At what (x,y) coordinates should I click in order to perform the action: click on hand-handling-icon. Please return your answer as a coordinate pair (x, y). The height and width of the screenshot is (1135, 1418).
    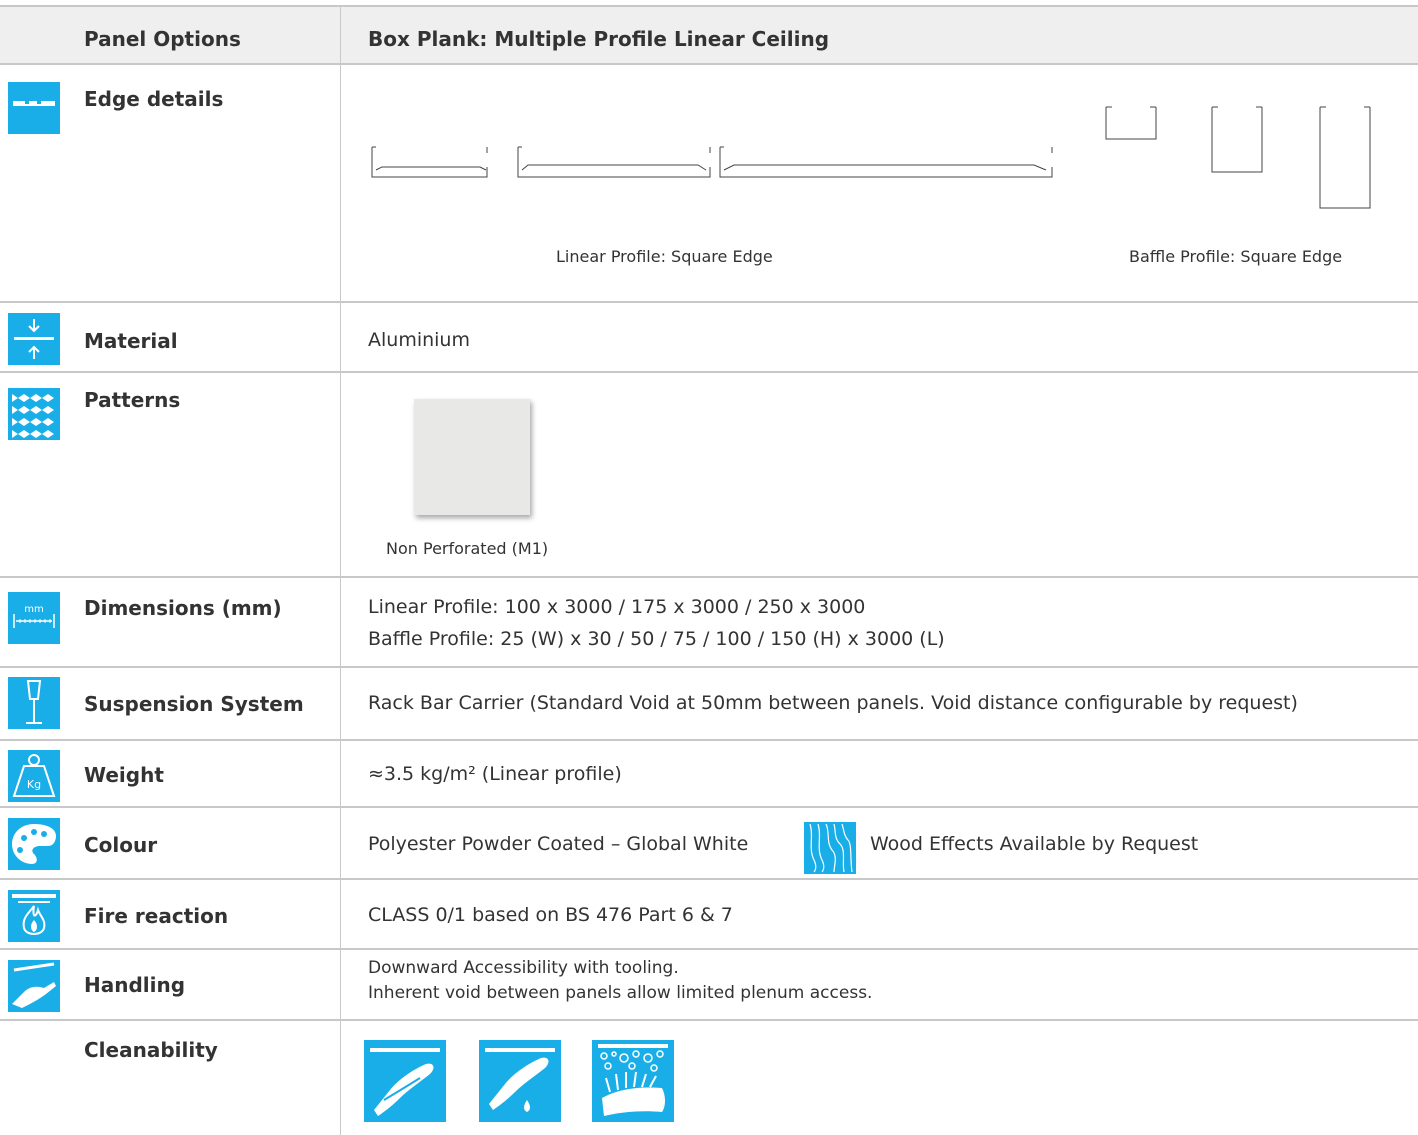
    Looking at the image, I should click on (34, 986).